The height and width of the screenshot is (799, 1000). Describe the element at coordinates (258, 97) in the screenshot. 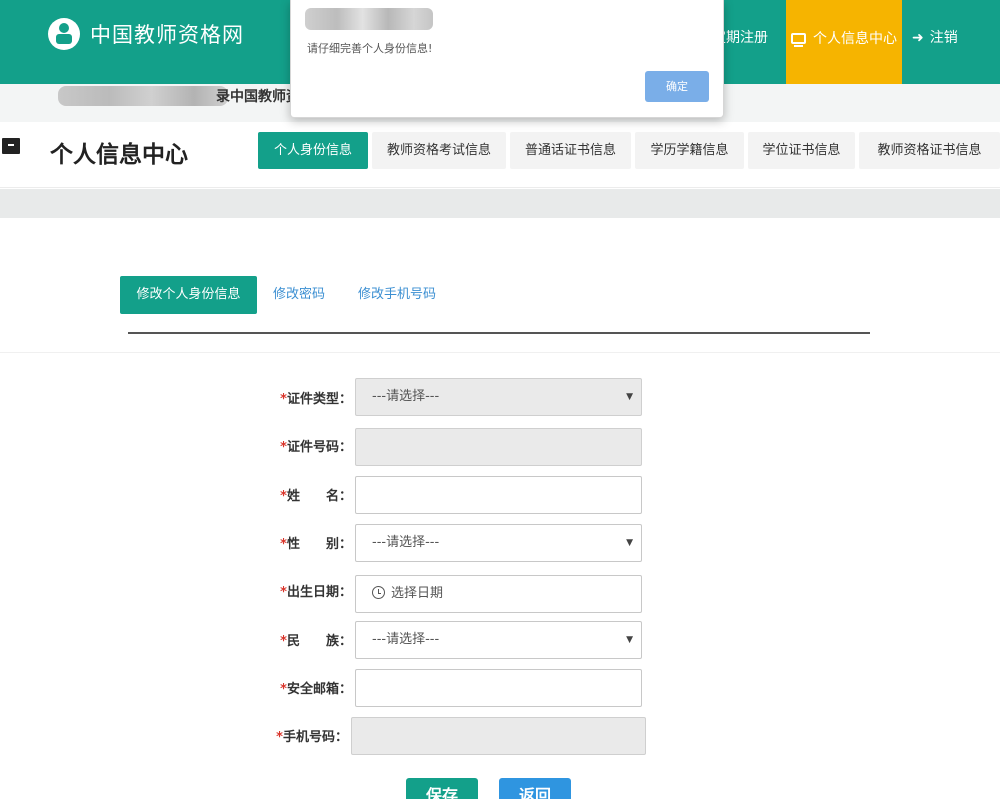

I see `breadcrumb-text: 录中国教师资` at that location.